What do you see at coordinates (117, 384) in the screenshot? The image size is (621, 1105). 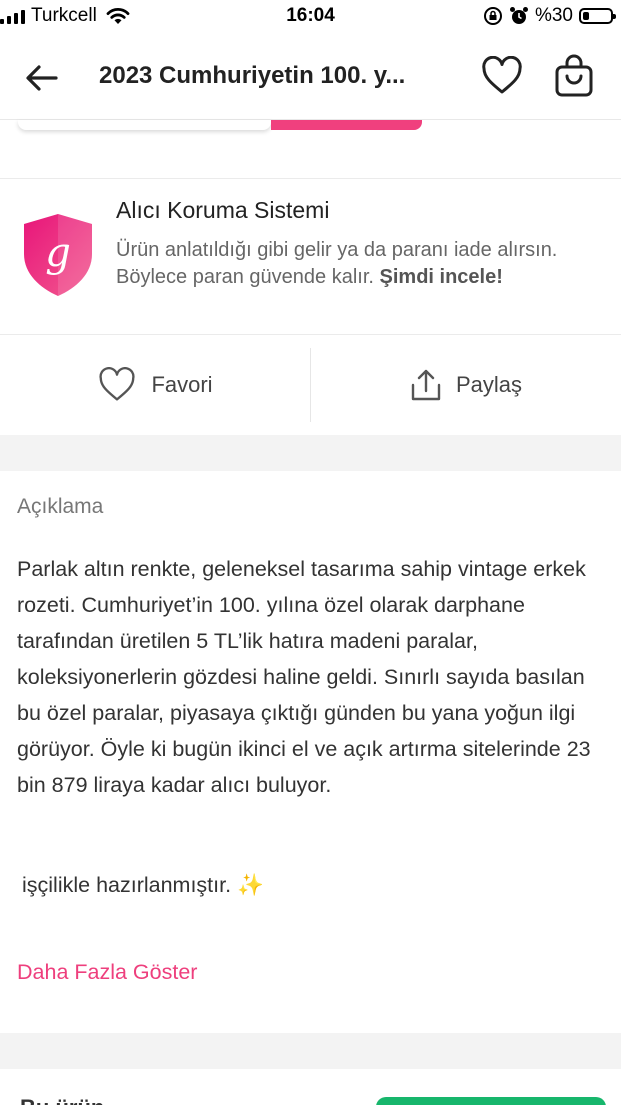 I see `heart-icon` at bounding box center [117, 384].